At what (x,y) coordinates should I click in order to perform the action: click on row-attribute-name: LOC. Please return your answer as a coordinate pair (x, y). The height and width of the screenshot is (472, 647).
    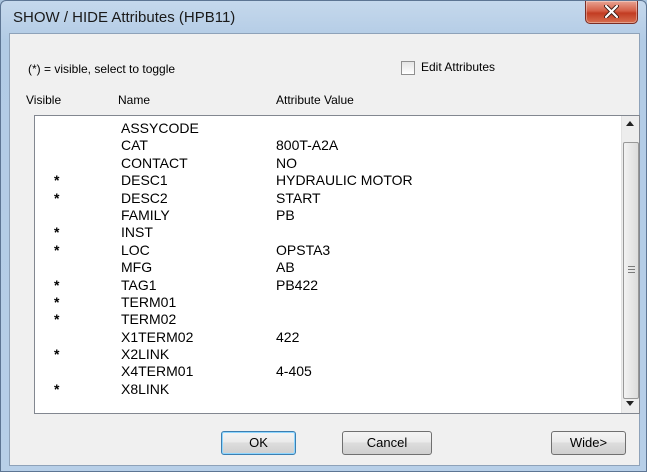
    Looking at the image, I should click on (135, 249).